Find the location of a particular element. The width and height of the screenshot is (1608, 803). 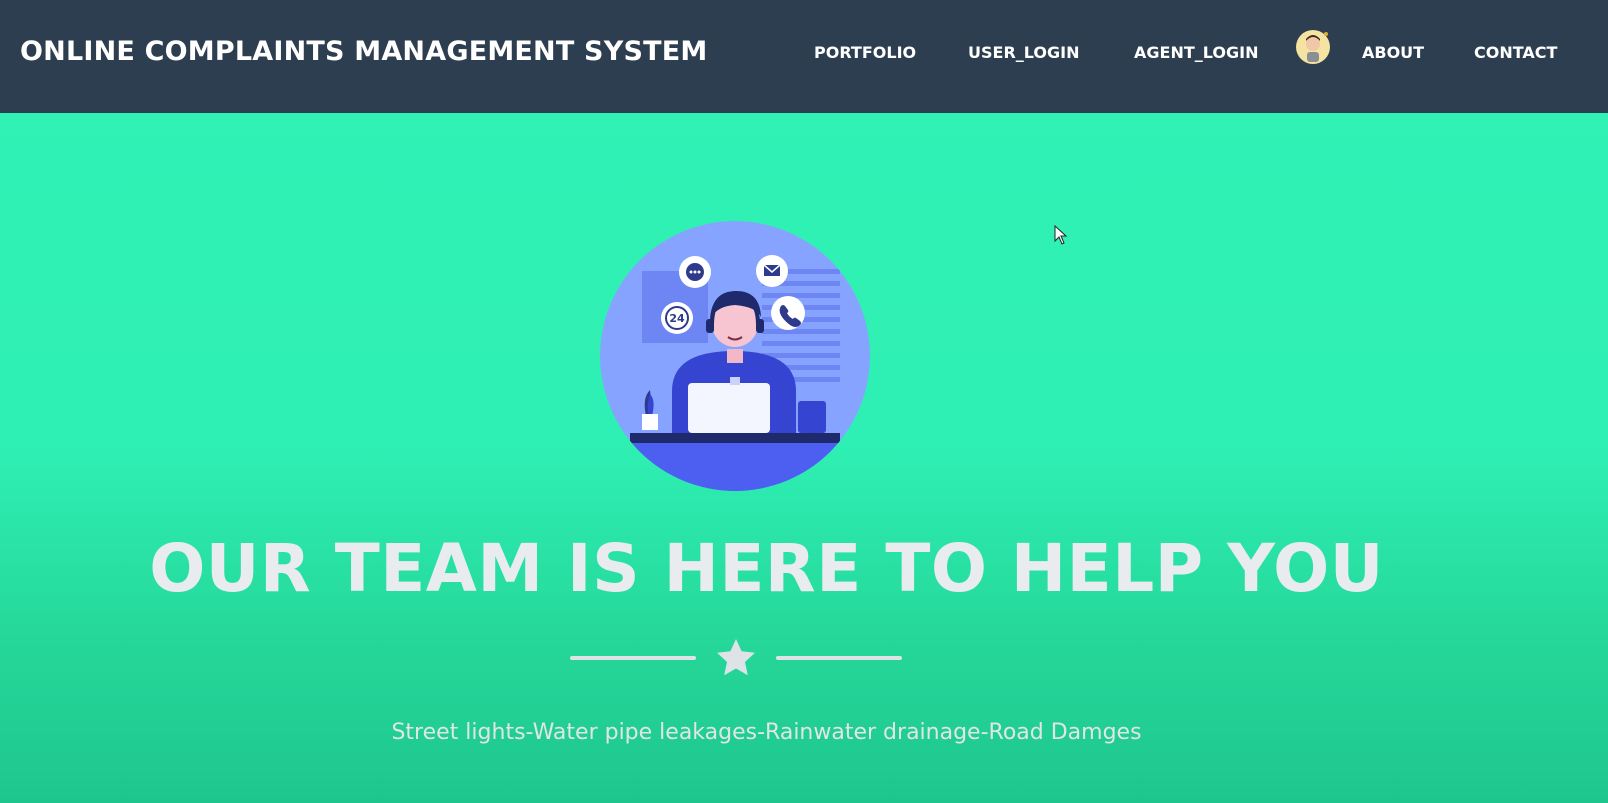

support-agent-icon: 24 is located at coordinates (735, 356).